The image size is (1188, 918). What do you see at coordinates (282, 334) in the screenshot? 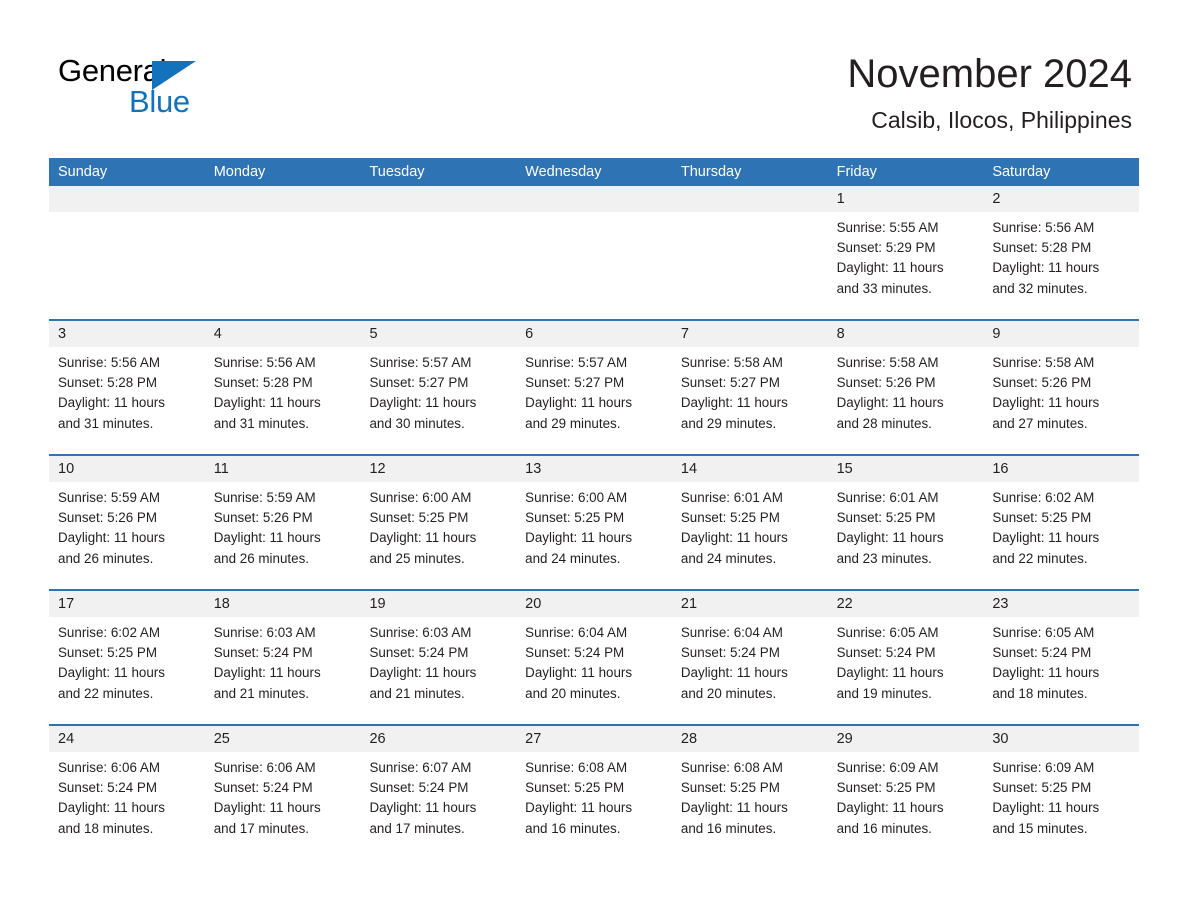
I see `day-number-band: 4` at bounding box center [282, 334].